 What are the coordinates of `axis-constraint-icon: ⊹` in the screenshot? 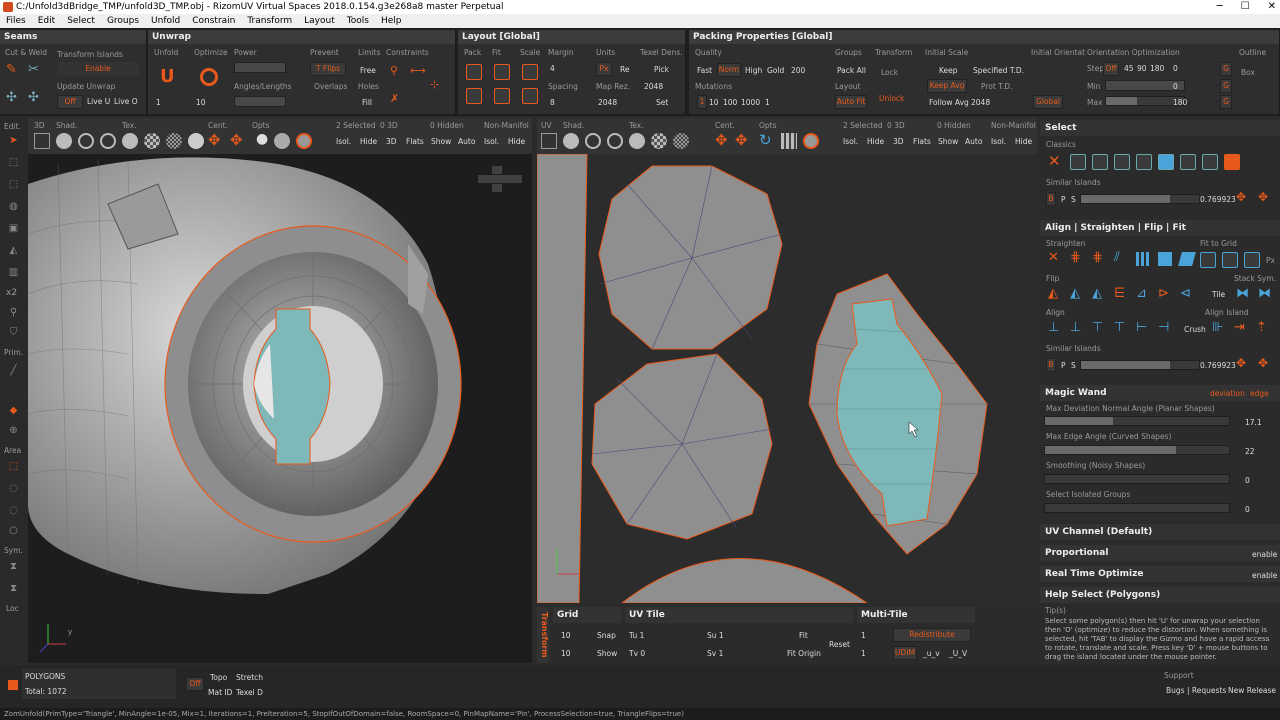 It's located at (434, 84).